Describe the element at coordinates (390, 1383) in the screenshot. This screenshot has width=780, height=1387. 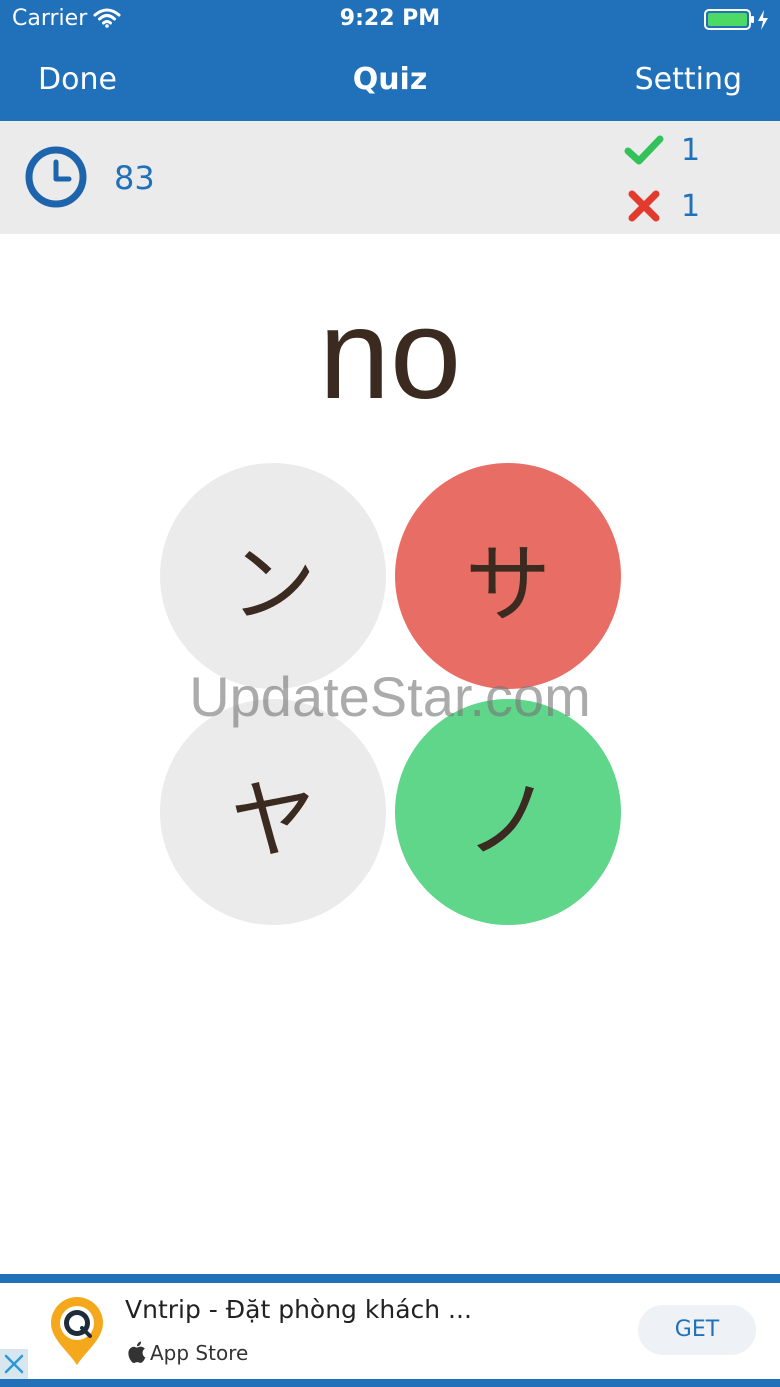
I see `ad-divider-bottom` at that location.